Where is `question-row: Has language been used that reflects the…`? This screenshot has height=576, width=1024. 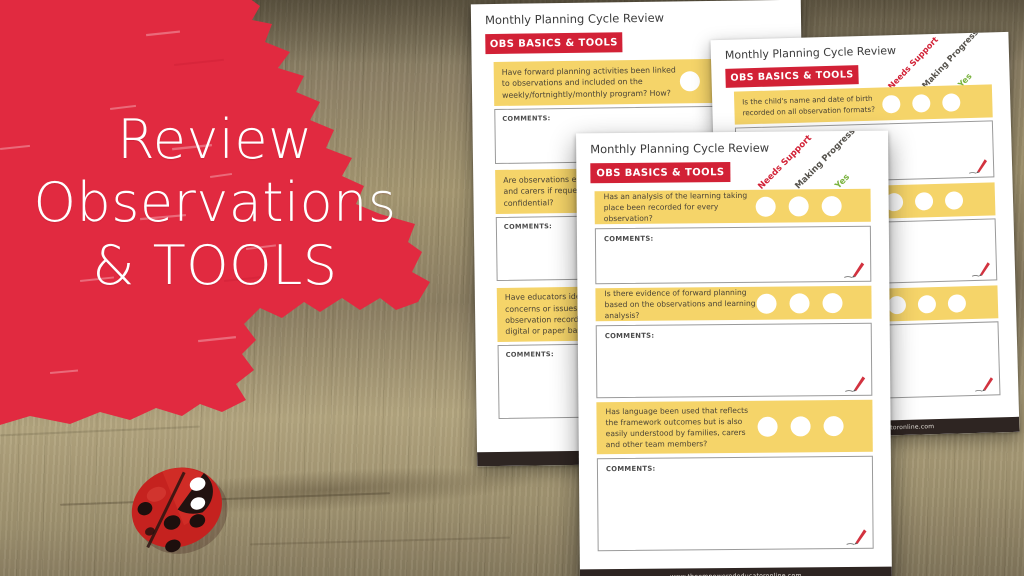 question-row: Has language been used that reflects the… is located at coordinates (734, 427).